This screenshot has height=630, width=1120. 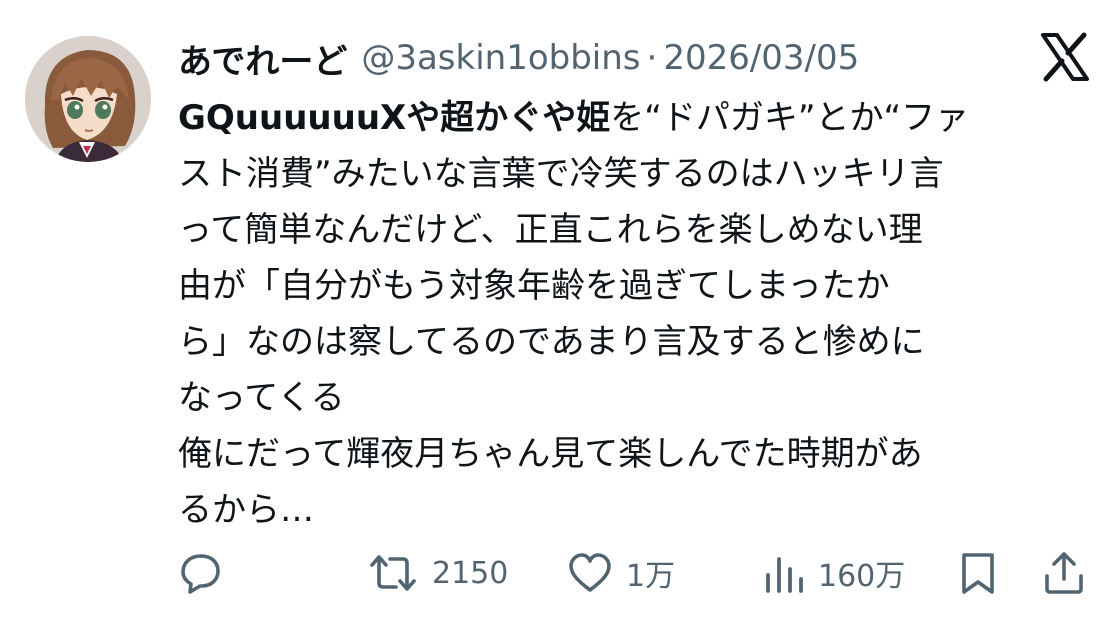 I want to click on anime-character-avatar-icon, so click(x=88, y=99).